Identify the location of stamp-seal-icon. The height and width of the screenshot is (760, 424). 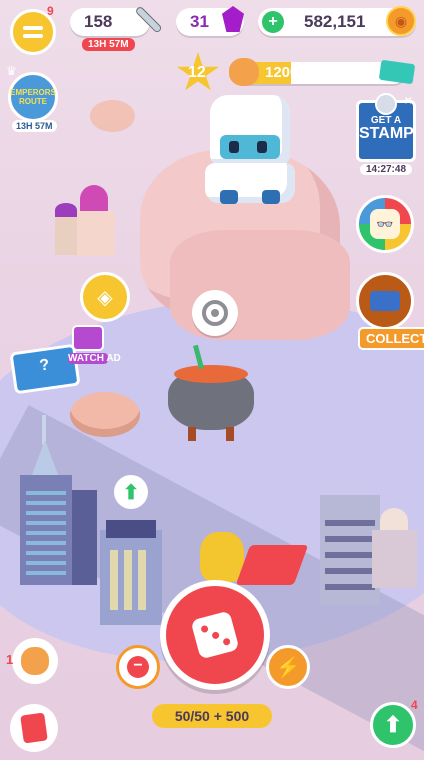
(386, 104).